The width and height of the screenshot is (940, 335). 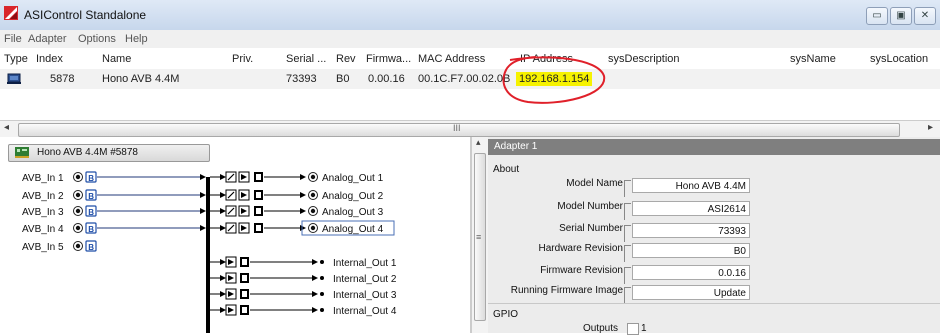 What do you see at coordinates (459, 130) in the screenshot?
I see `horizontal-scroll-thumb: III` at bounding box center [459, 130].